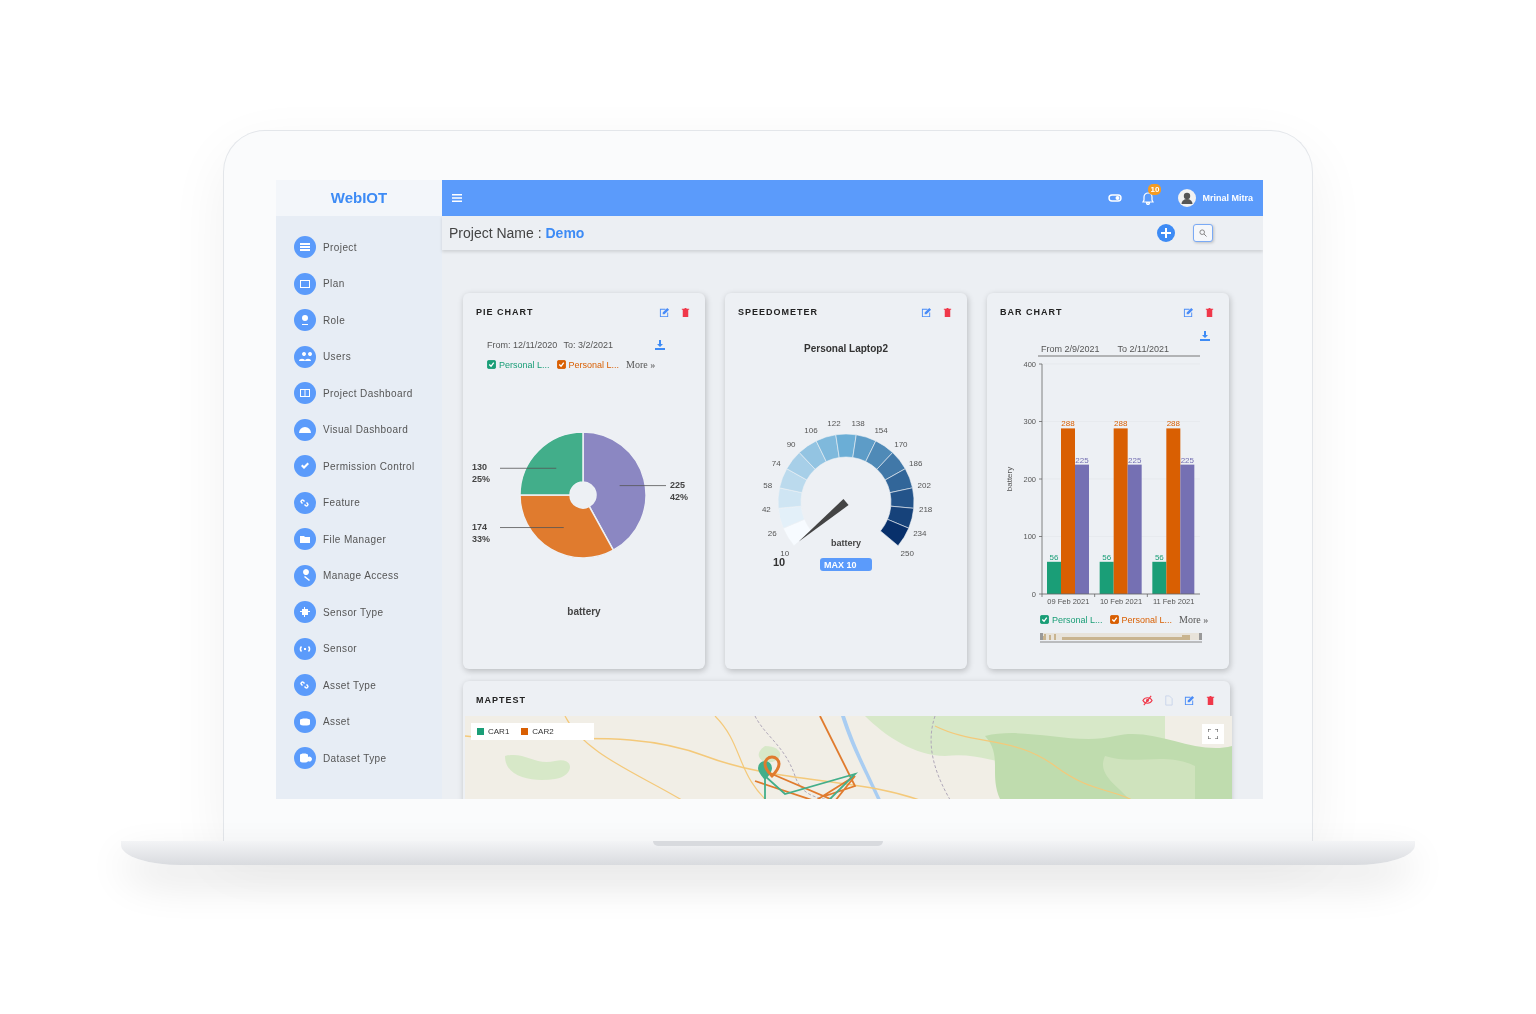 The width and height of the screenshot is (1536, 1014). What do you see at coordinates (785, 554) in the screenshot?
I see `gauge-tick: 10` at bounding box center [785, 554].